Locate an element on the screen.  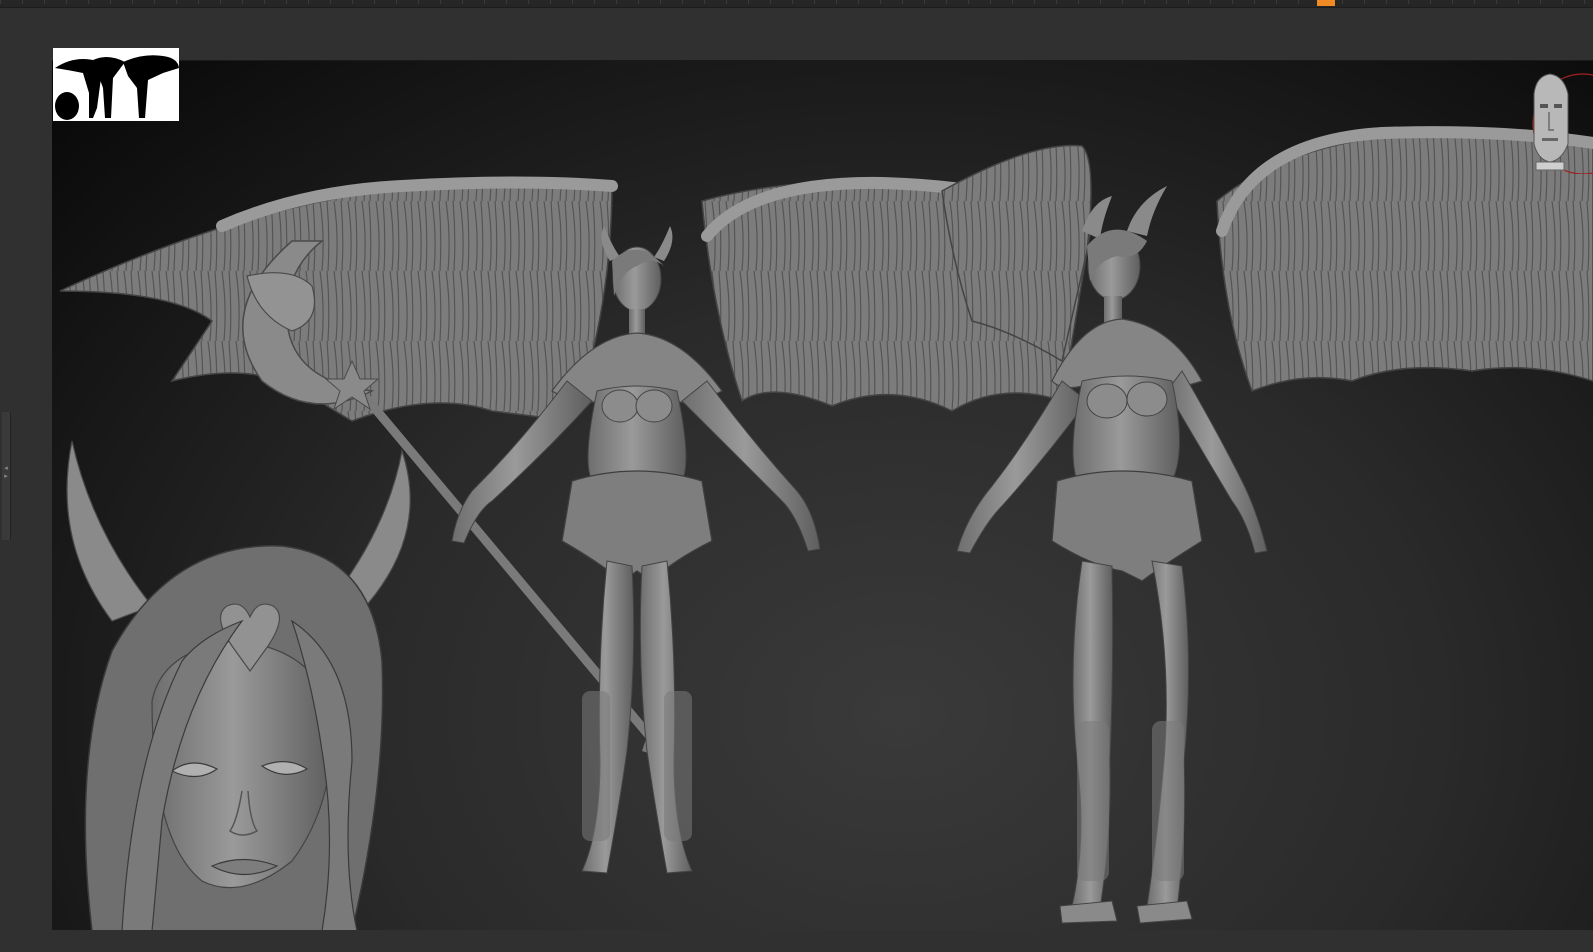
top-ruler-bar is located at coordinates (796, 4).